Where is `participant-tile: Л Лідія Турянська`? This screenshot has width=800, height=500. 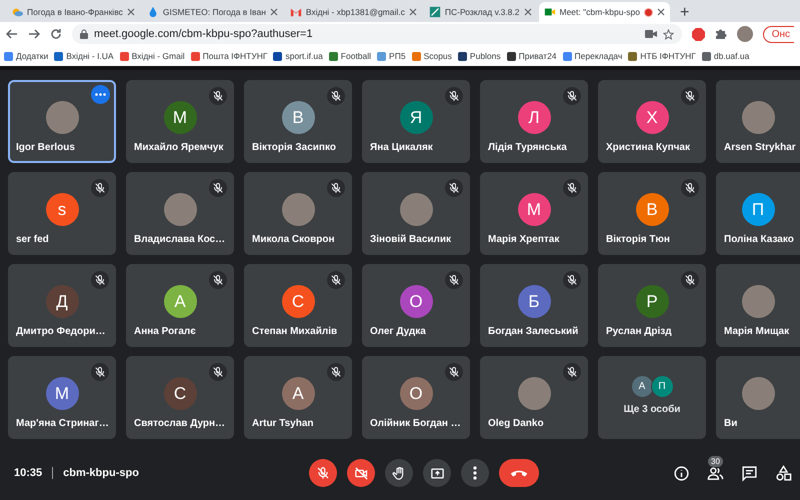
participant-tile: Л Лідія Турянська is located at coordinates (534, 121).